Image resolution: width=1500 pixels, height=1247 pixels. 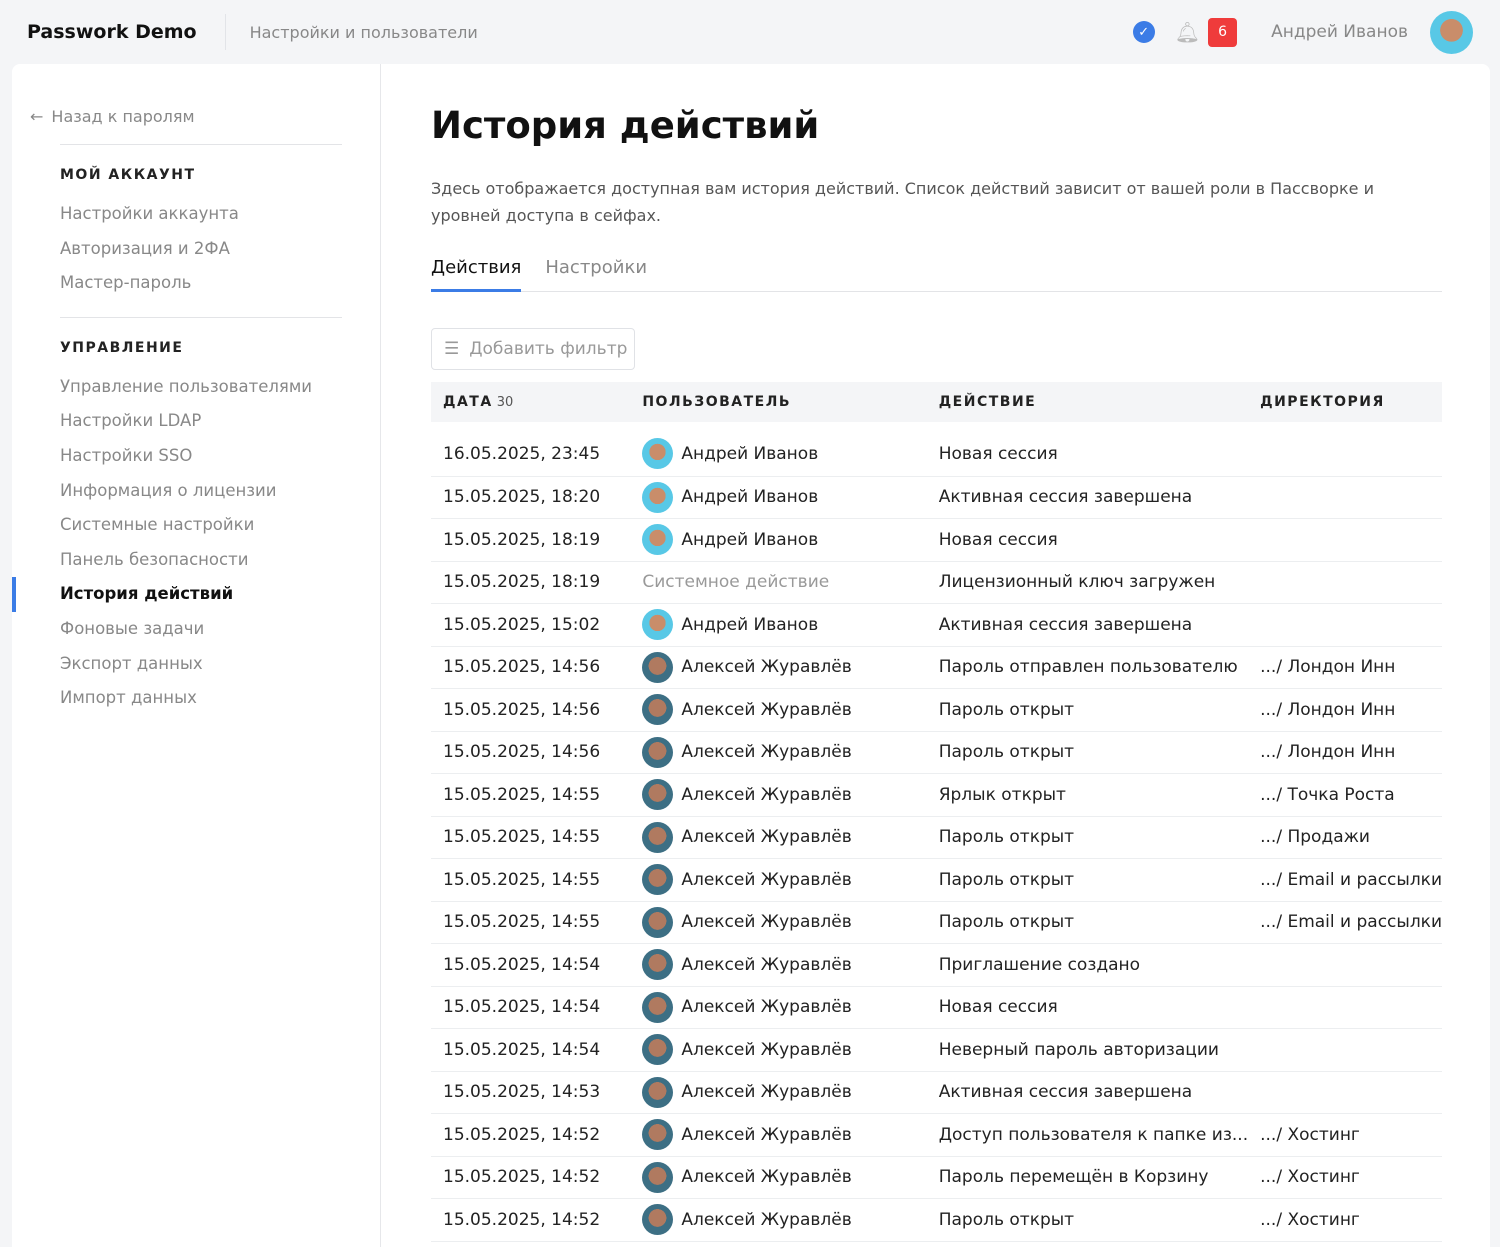 What do you see at coordinates (112, 32) in the screenshot?
I see `brand-logo: Passwork Demo` at bounding box center [112, 32].